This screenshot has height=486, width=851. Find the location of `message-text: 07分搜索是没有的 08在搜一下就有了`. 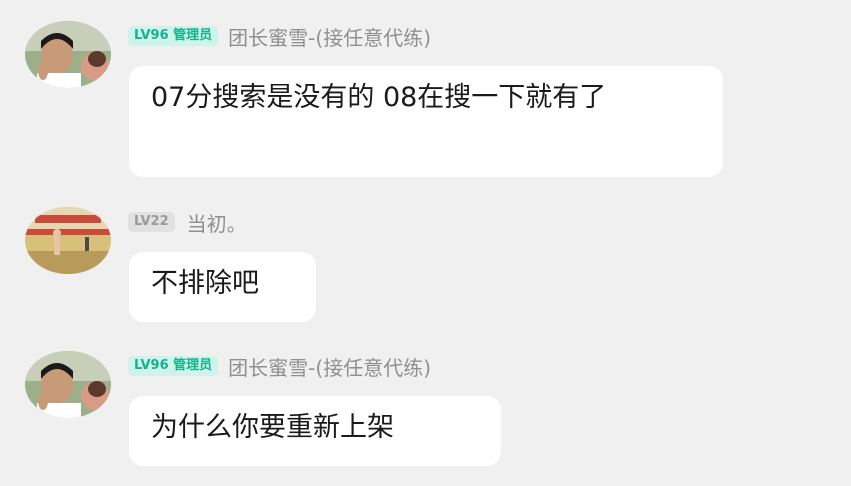

message-text: 07分搜索是没有的 08在搜一下就有了 is located at coordinates (379, 97).